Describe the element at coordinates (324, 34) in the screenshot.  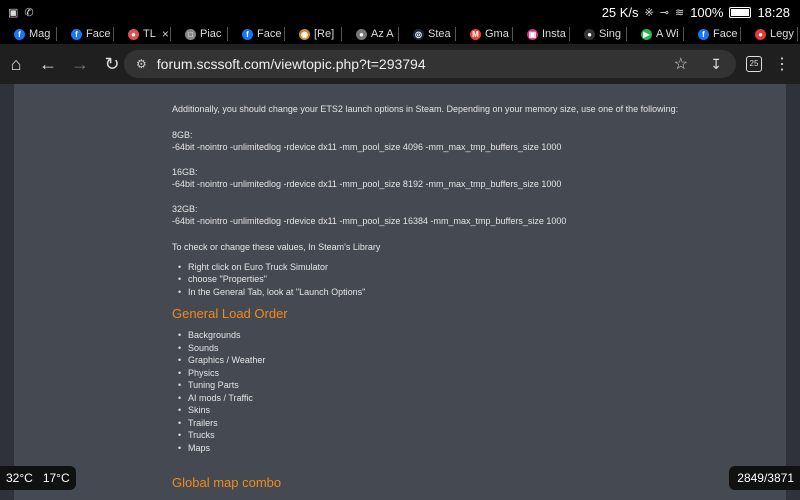
I see `tab-label: [Re]` at that location.